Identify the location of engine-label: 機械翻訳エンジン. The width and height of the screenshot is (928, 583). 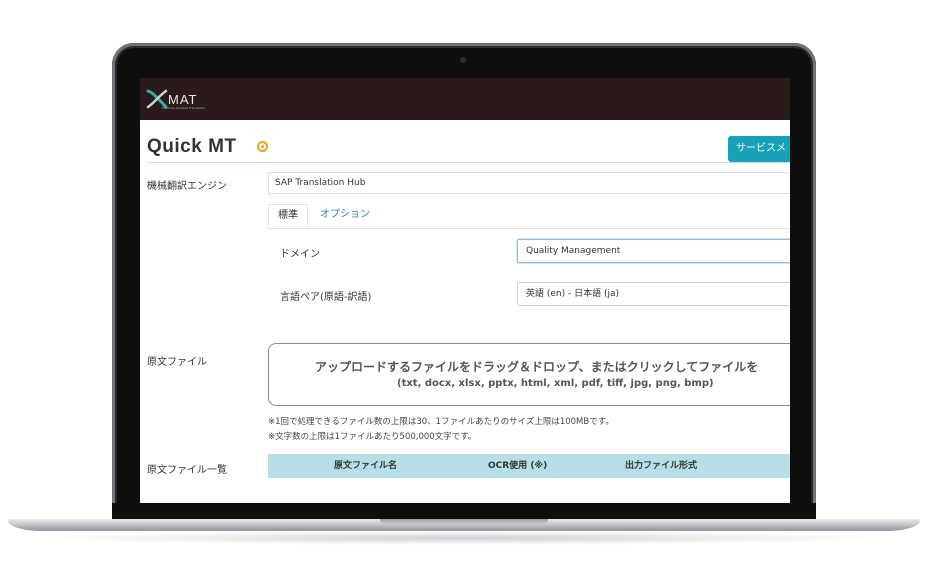
(187, 186).